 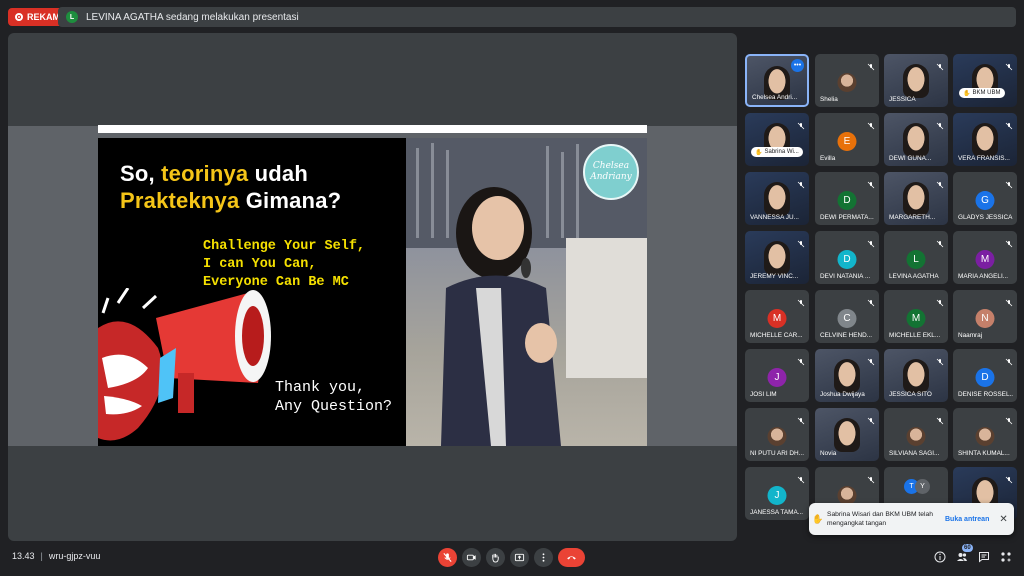 I want to click on activities-icon, so click(x=1006, y=557).